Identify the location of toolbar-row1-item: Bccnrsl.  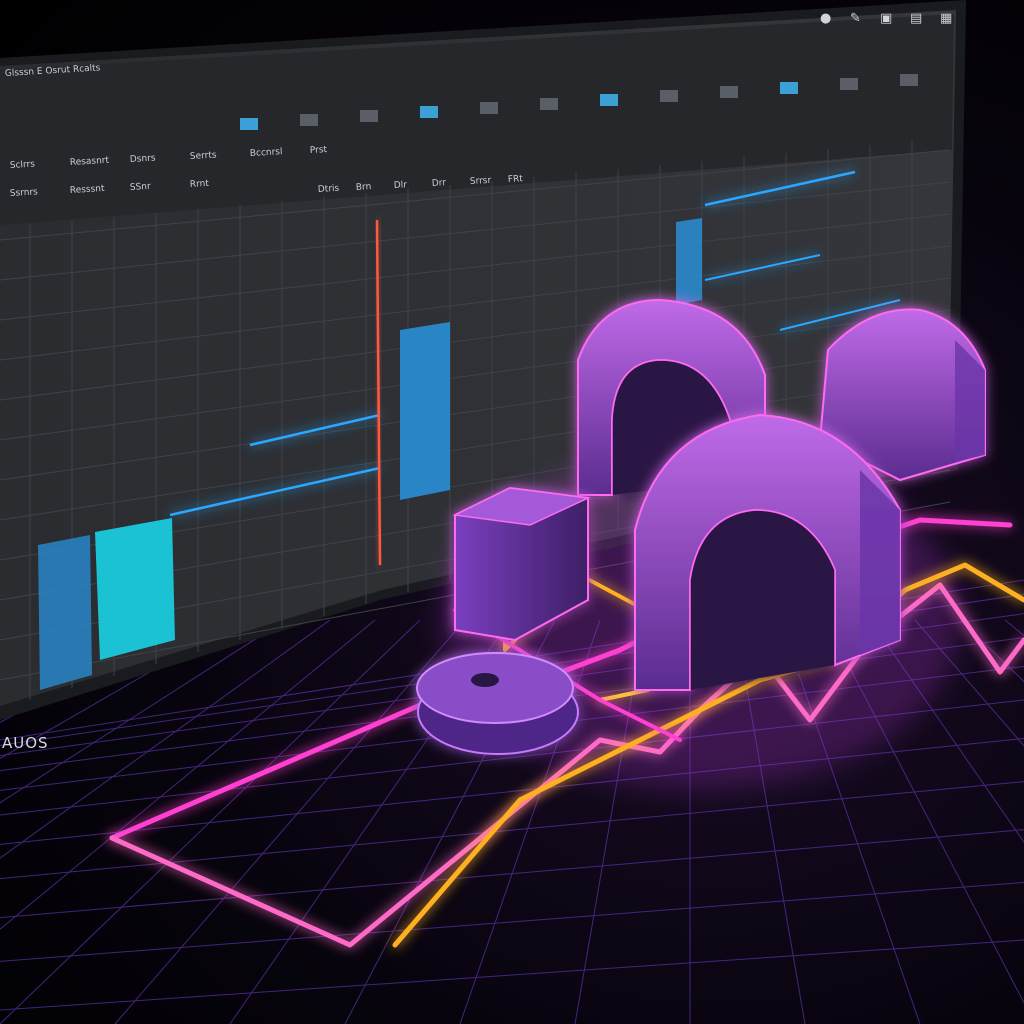
(266, 153).